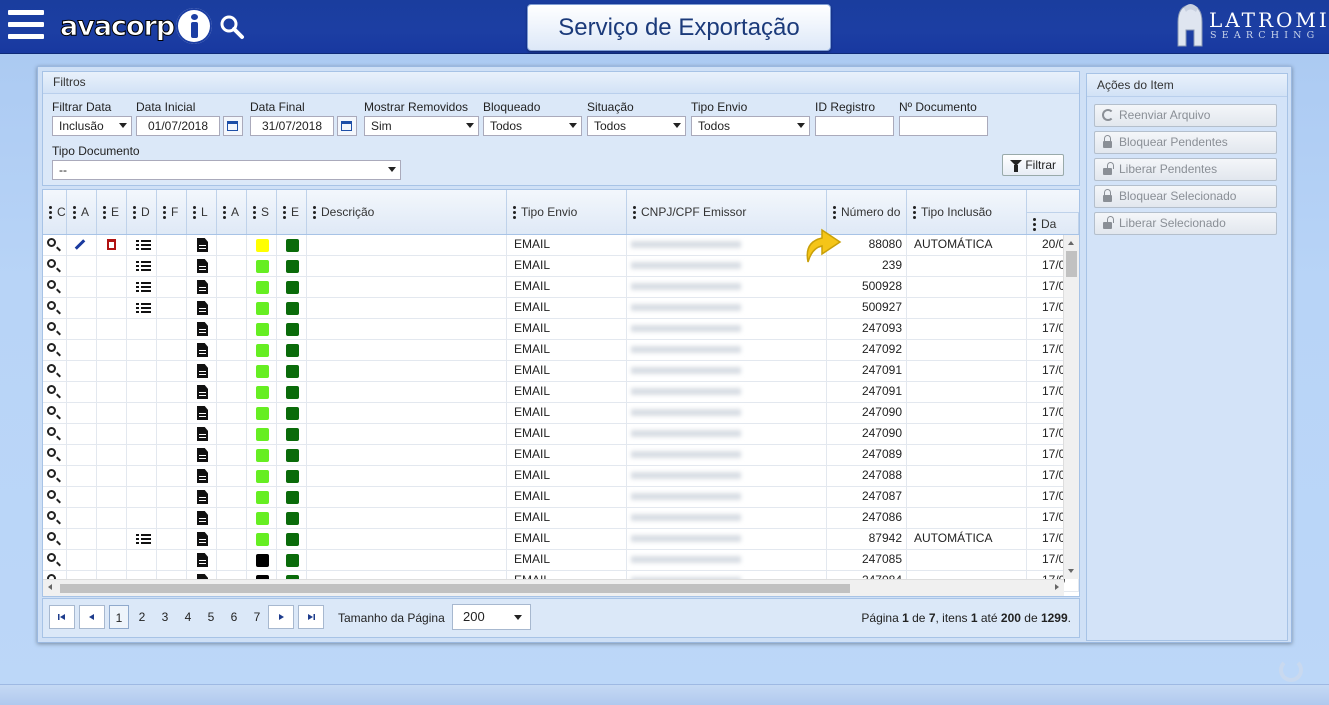 The width and height of the screenshot is (1329, 705). I want to click on col-header-d: D, so click(142, 212).